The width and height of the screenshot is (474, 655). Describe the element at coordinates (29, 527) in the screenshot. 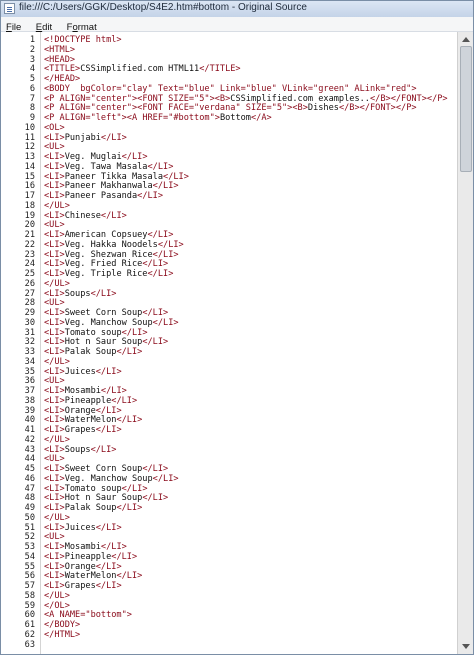

I see `line-number: 51` at that location.